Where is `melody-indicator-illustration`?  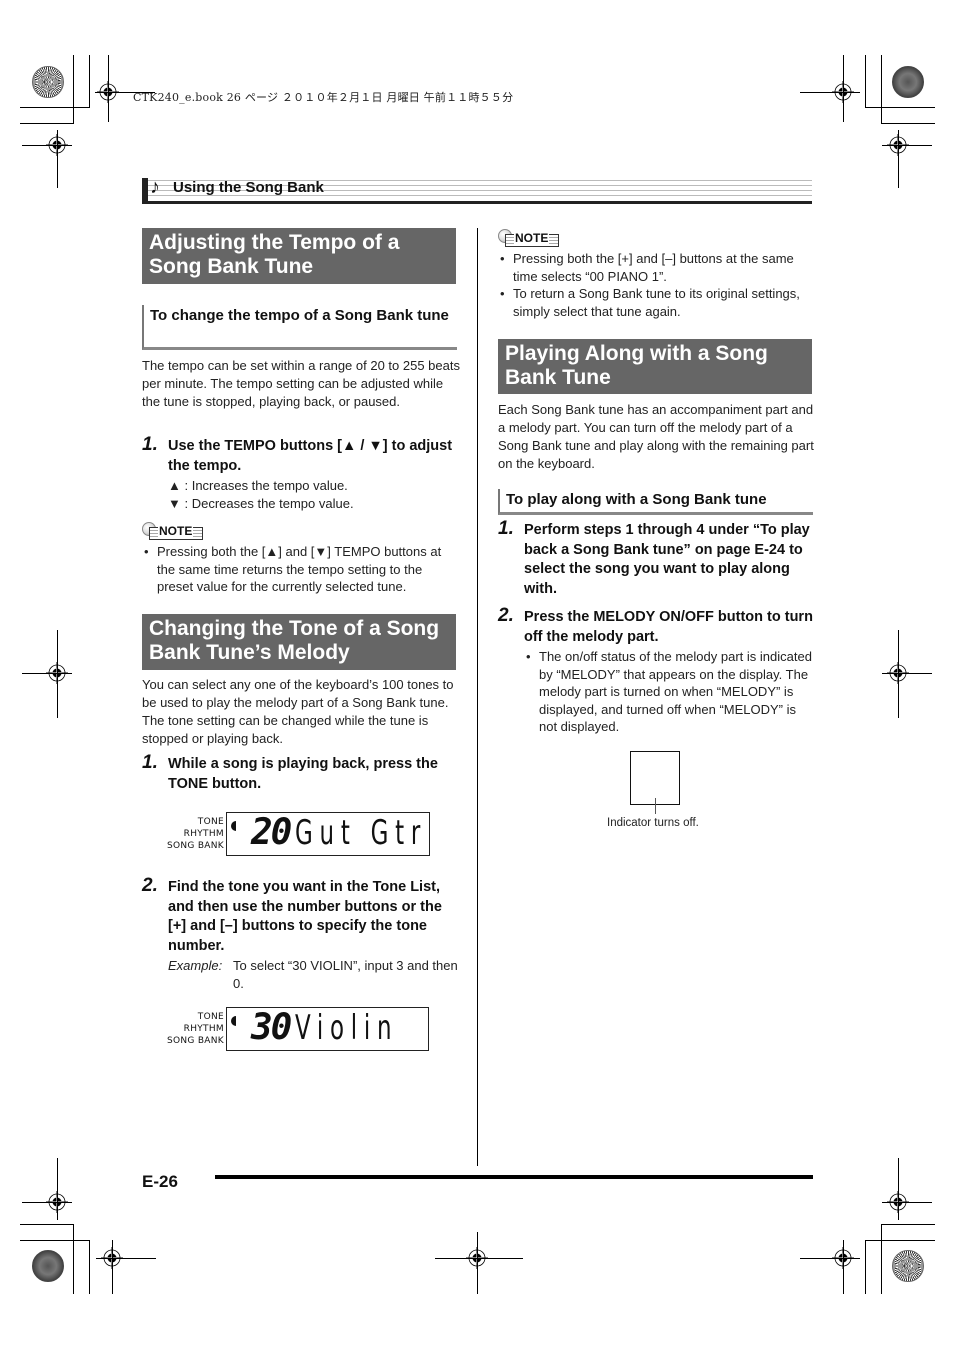
melody-indicator-illustration is located at coordinates (655, 778).